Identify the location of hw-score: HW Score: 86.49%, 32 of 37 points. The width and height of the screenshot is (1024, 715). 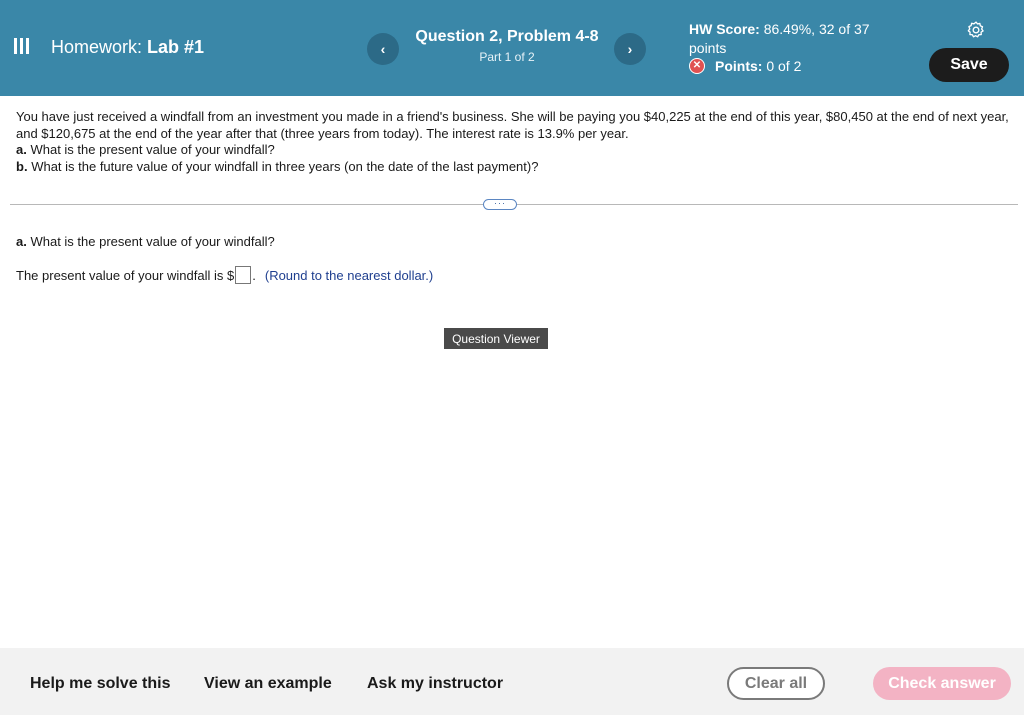
(794, 39).